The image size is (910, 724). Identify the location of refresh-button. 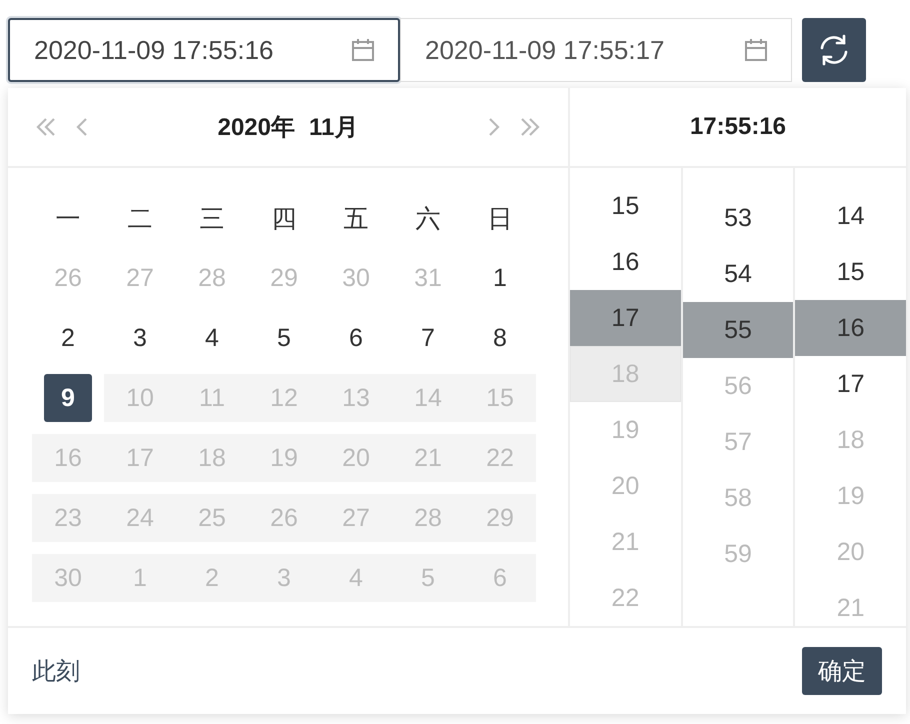
(834, 50).